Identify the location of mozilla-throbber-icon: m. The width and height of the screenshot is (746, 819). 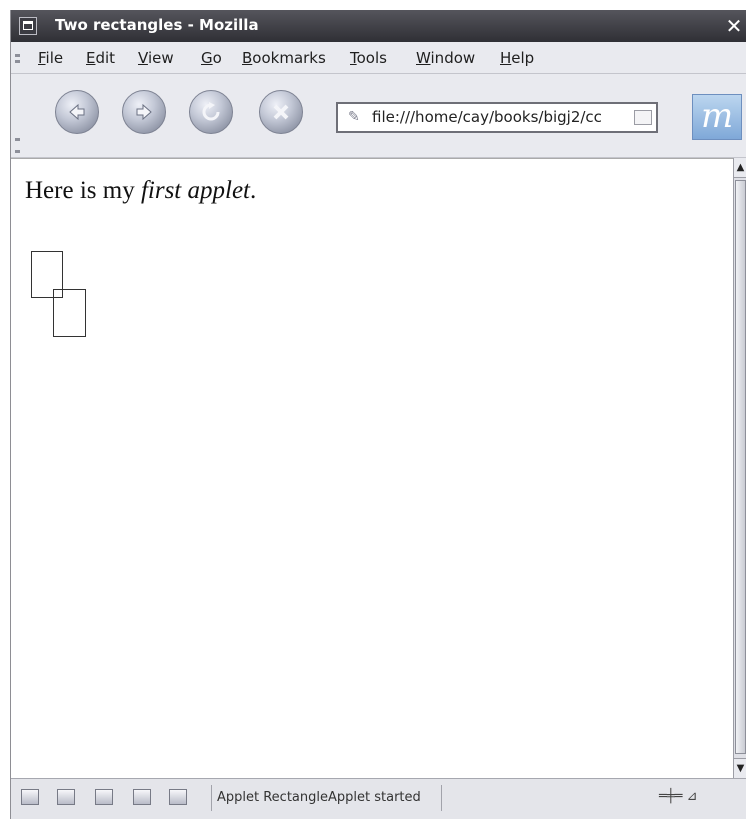
(717, 117).